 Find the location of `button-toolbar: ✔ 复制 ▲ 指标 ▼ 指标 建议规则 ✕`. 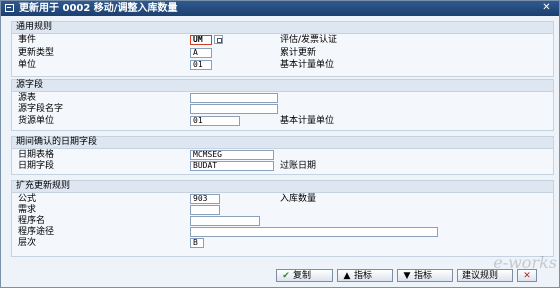

button-toolbar: ✔ 复制 ▲ 指标 ▼ 指标 建议规则 ✕ is located at coordinates (280, 276).